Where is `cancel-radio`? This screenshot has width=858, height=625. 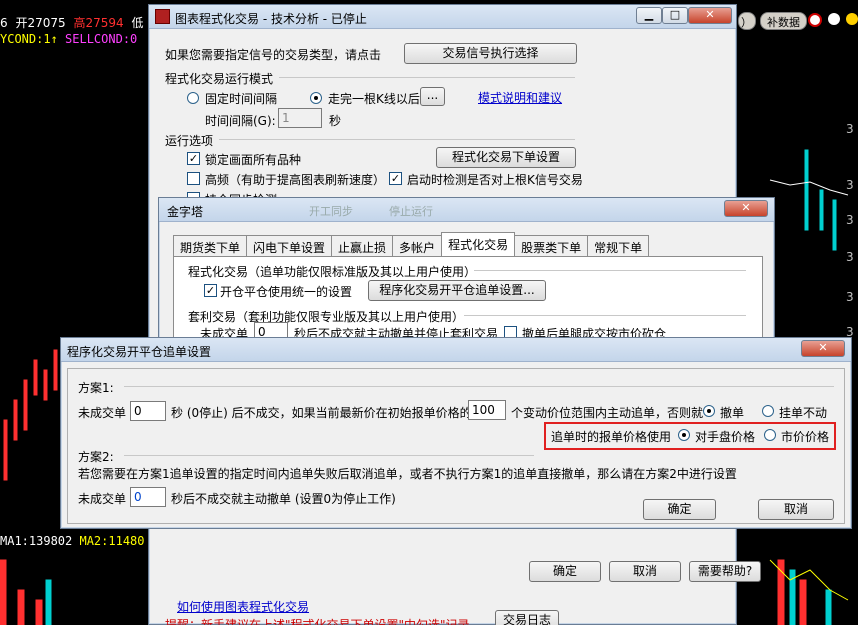 cancel-radio is located at coordinates (709, 411).